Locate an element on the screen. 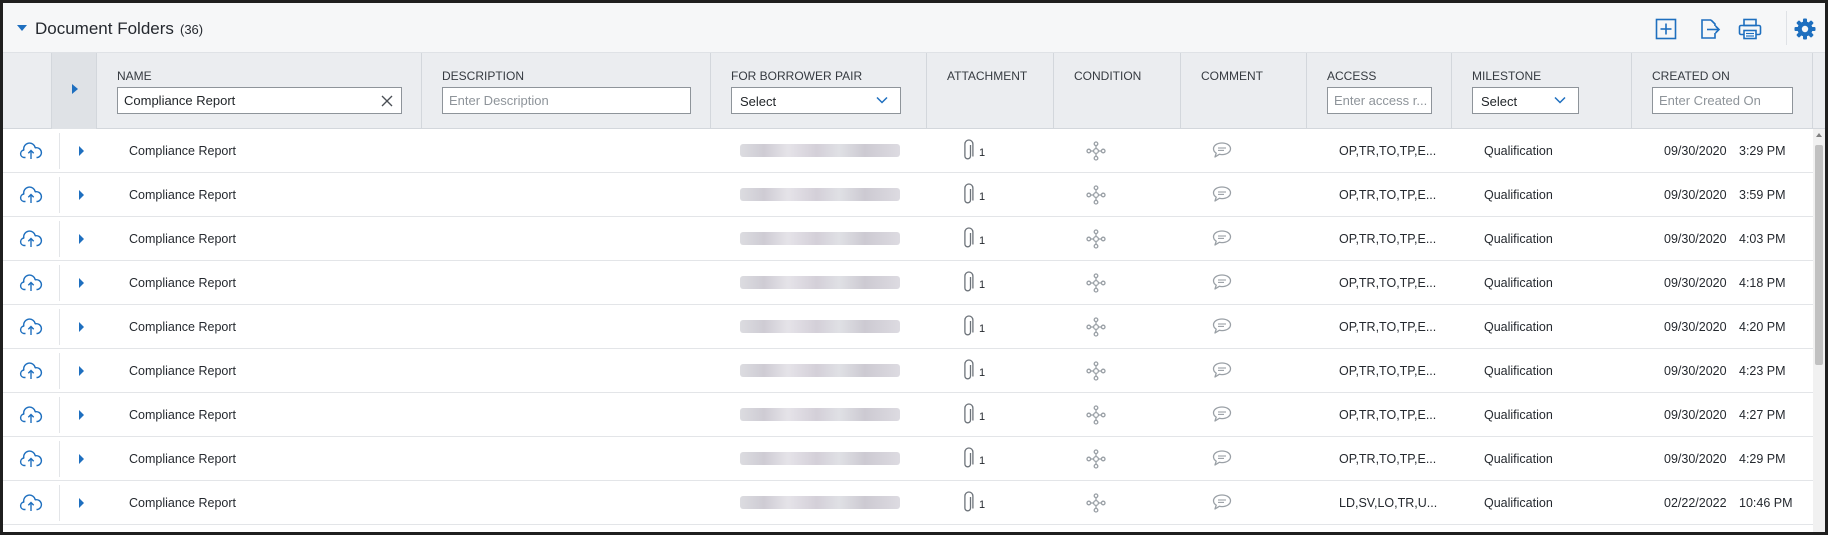 The height and width of the screenshot is (535, 1828). milestone-select: Select is located at coordinates (1525, 100).